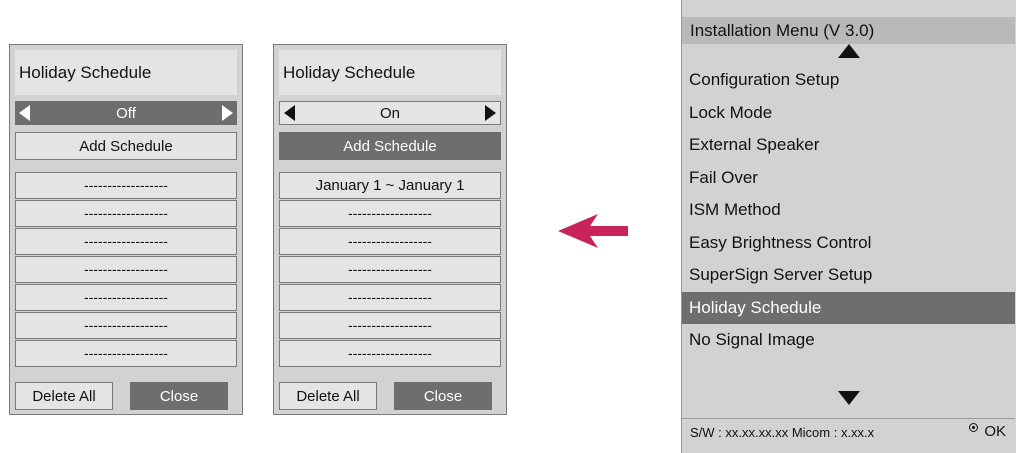 This screenshot has width=1016, height=453. I want to click on selector-value: On, so click(389, 113).